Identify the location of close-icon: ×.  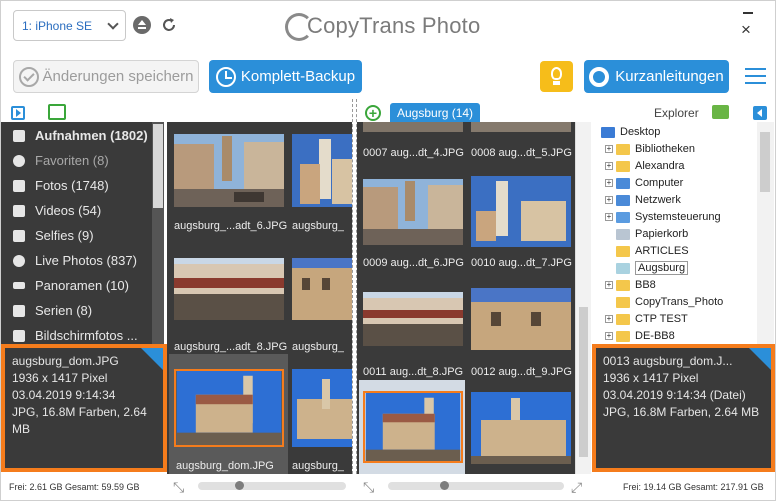
(746, 29).